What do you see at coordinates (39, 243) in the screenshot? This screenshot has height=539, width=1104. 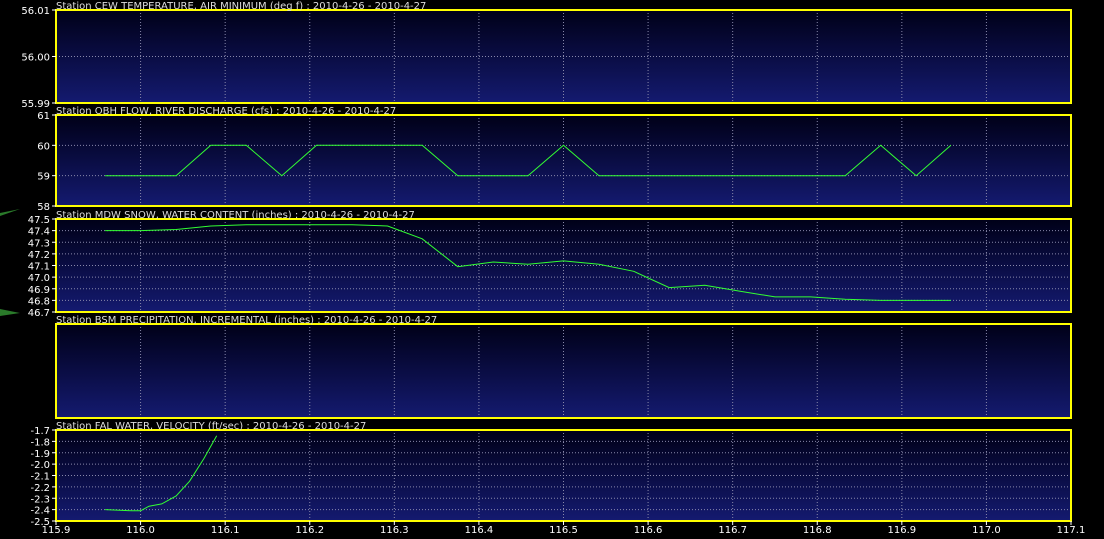 I see `panel-2-ytick-label-6: 47.3` at bounding box center [39, 243].